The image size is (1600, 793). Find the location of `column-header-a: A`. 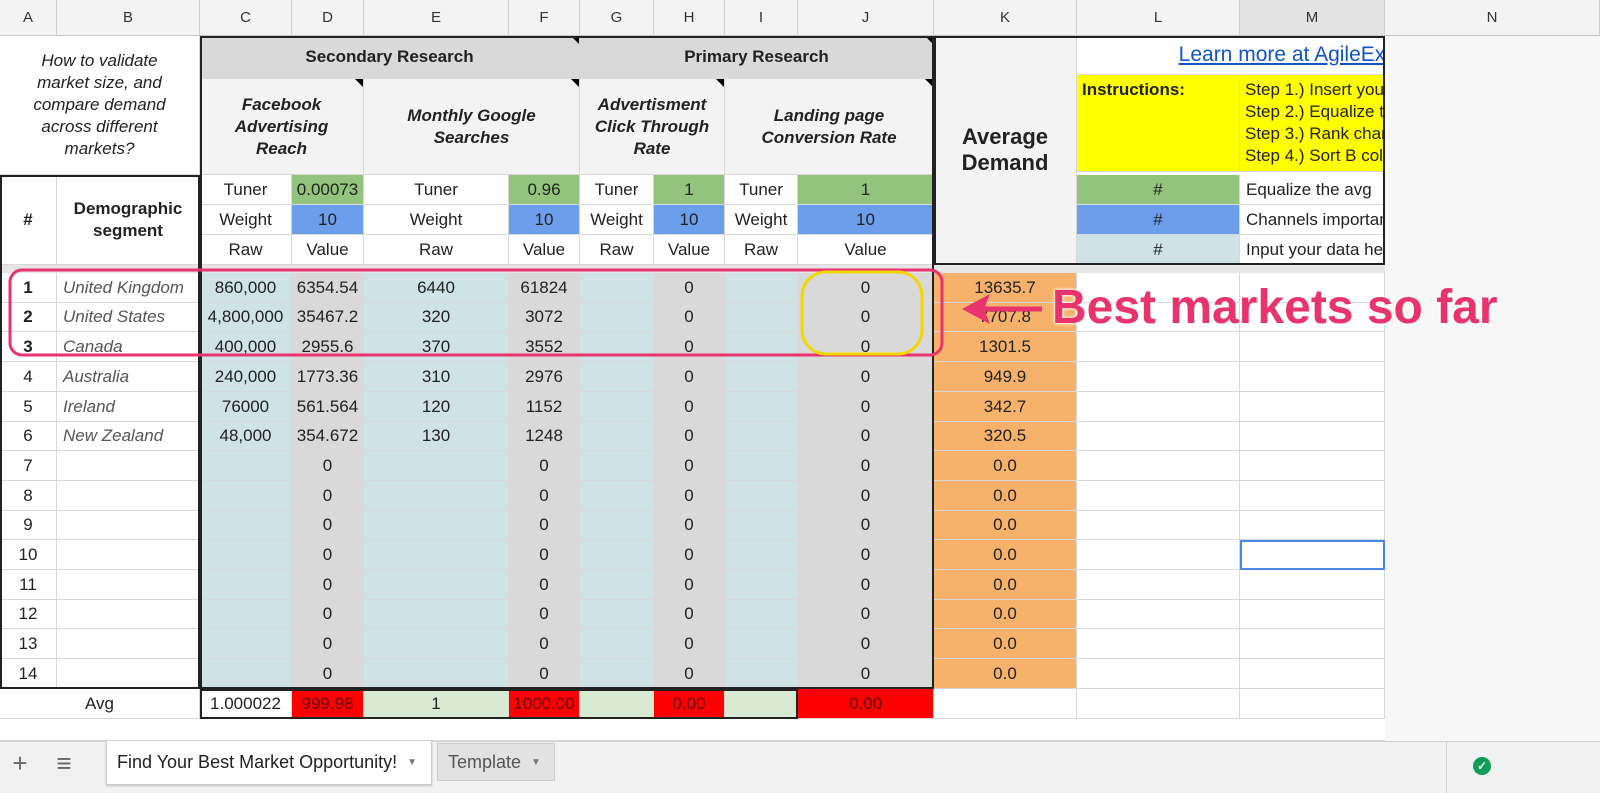

column-header-a: A is located at coordinates (28, 18).